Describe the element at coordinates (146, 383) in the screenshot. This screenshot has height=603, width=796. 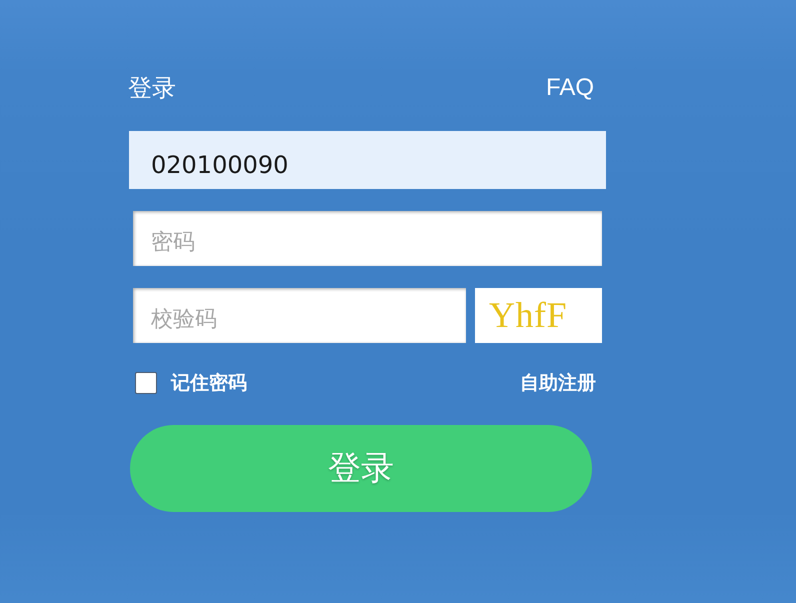
I see `checkbox` at that location.